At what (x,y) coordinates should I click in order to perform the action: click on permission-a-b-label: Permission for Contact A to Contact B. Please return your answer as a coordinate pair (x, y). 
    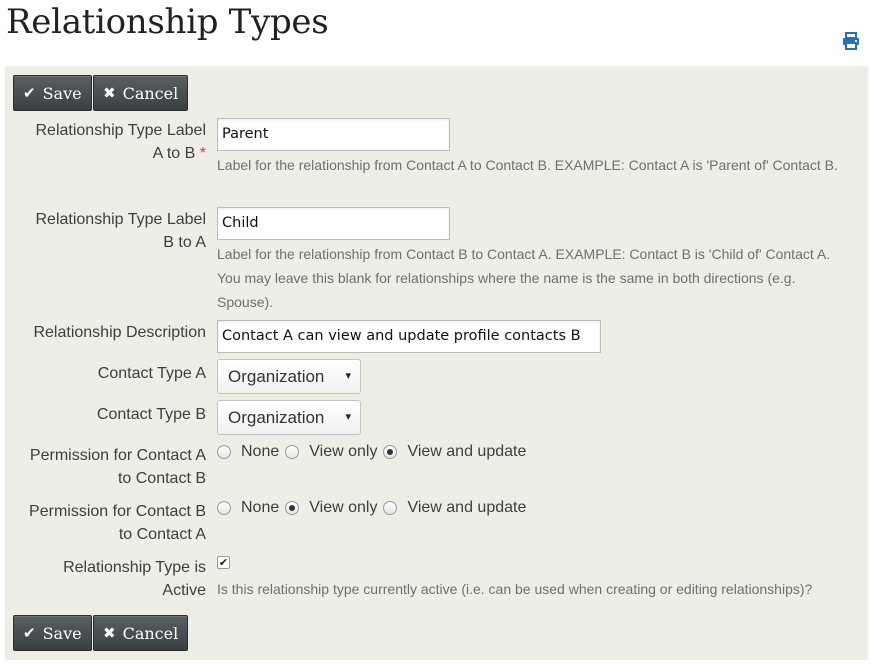
    Looking at the image, I should click on (117, 467).